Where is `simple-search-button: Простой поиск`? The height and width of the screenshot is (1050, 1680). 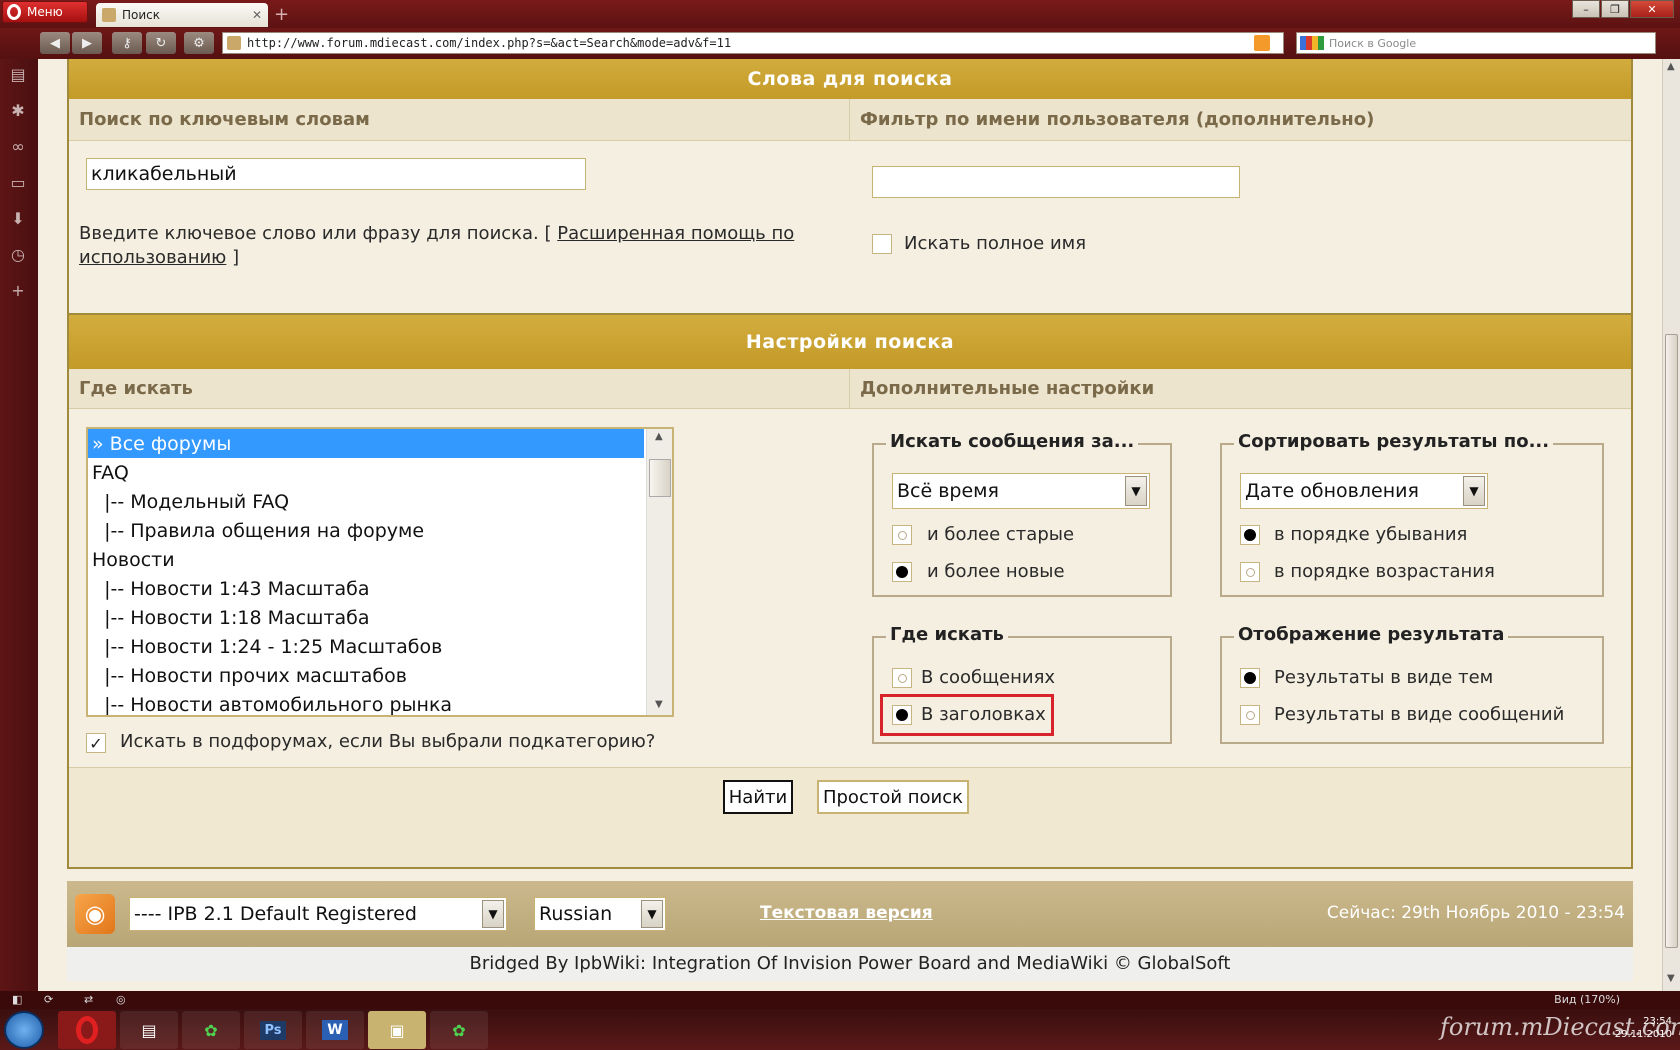
simple-search-button: Простой поиск is located at coordinates (893, 797).